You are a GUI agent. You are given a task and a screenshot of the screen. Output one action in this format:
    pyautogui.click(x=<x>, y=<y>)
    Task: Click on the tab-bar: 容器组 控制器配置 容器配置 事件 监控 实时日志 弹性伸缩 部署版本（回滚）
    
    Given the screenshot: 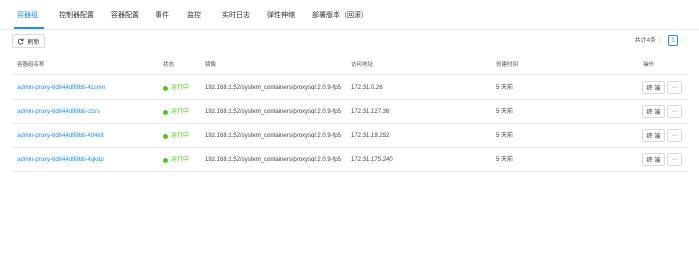 What is the action you would take?
    pyautogui.click(x=349, y=15)
    